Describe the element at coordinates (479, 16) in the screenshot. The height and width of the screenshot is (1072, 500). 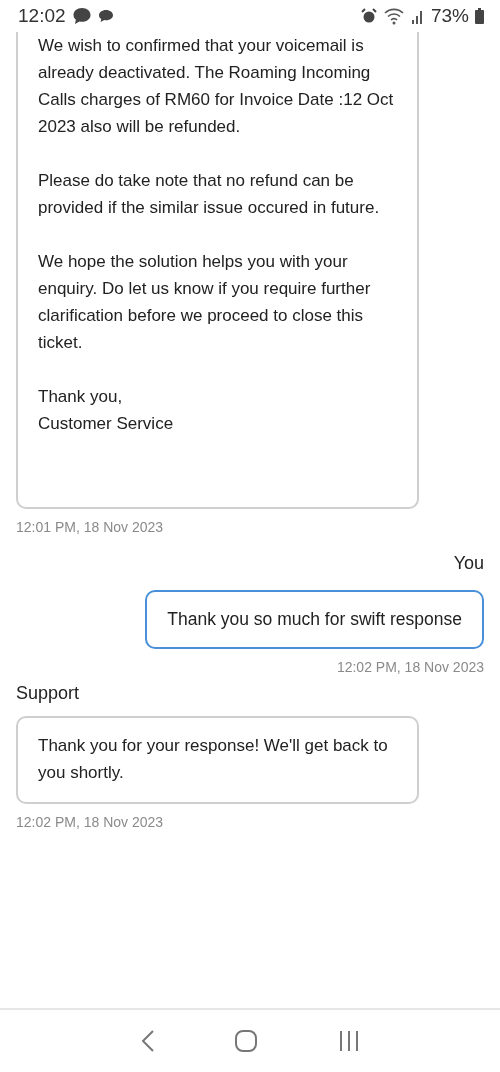
I see `battery-icon` at that location.